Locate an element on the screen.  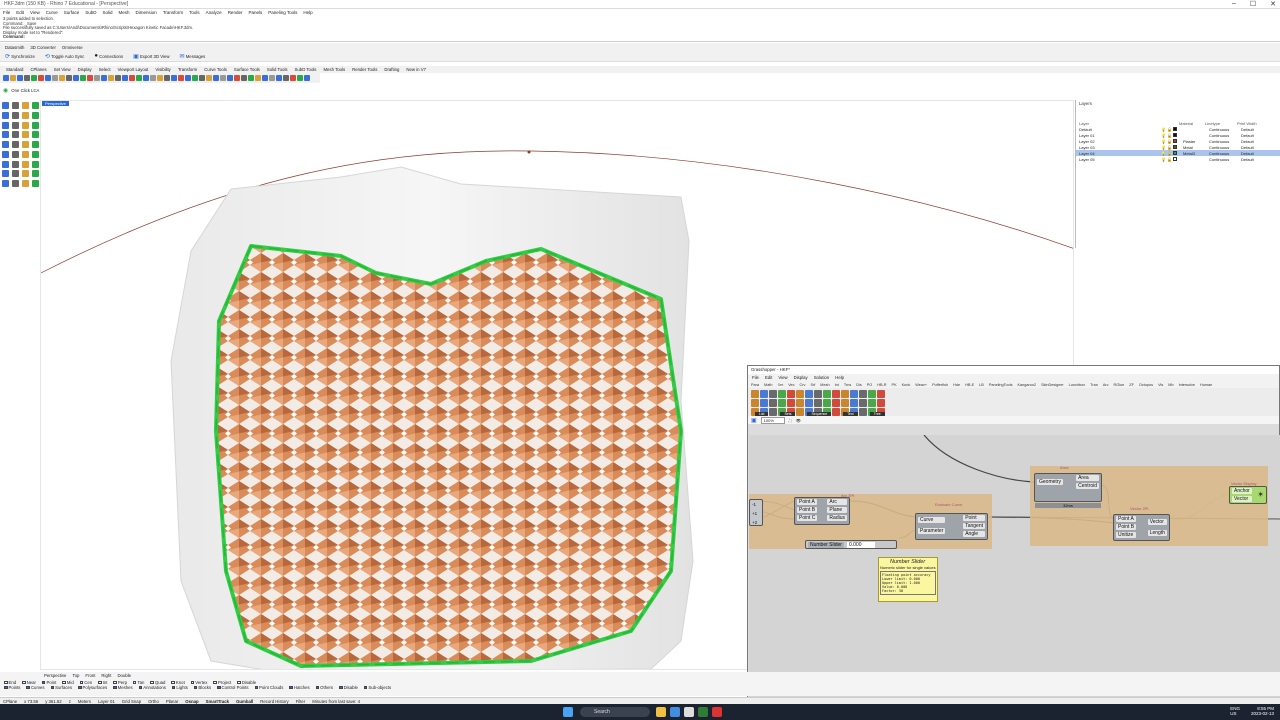
menu-view: View is located at coordinates (35, 12).